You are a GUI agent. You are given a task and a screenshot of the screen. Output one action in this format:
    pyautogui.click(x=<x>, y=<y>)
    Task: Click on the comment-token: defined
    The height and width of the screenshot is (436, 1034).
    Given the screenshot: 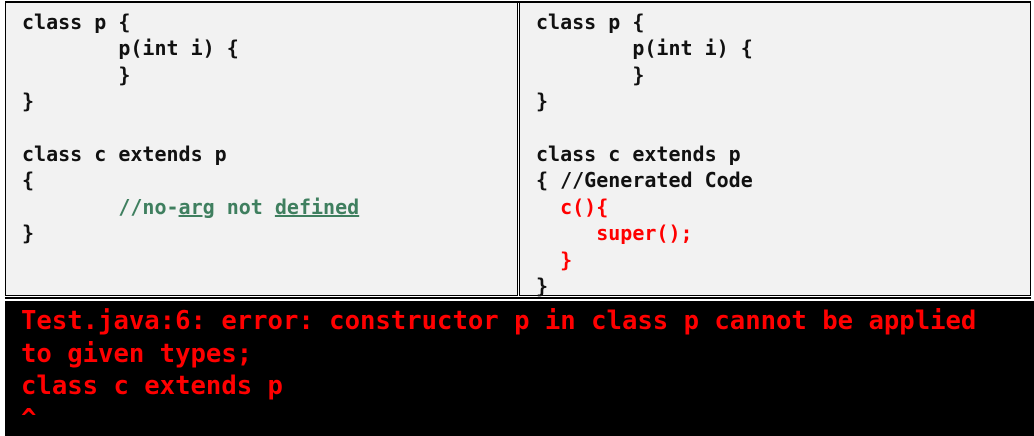 What is the action you would take?
    pyautogui.click(x=317, y=206)
    